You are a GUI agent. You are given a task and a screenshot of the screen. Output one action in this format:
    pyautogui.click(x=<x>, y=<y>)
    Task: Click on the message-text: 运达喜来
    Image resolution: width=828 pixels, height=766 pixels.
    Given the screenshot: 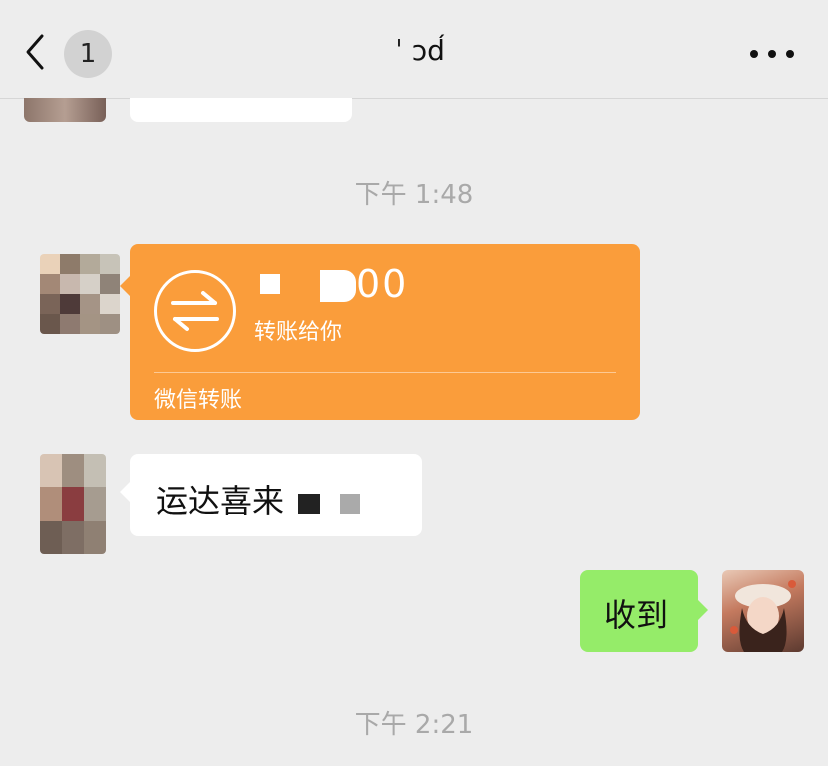 What is the action you would take?
    pyautogui.click(x=220, y=501)
    